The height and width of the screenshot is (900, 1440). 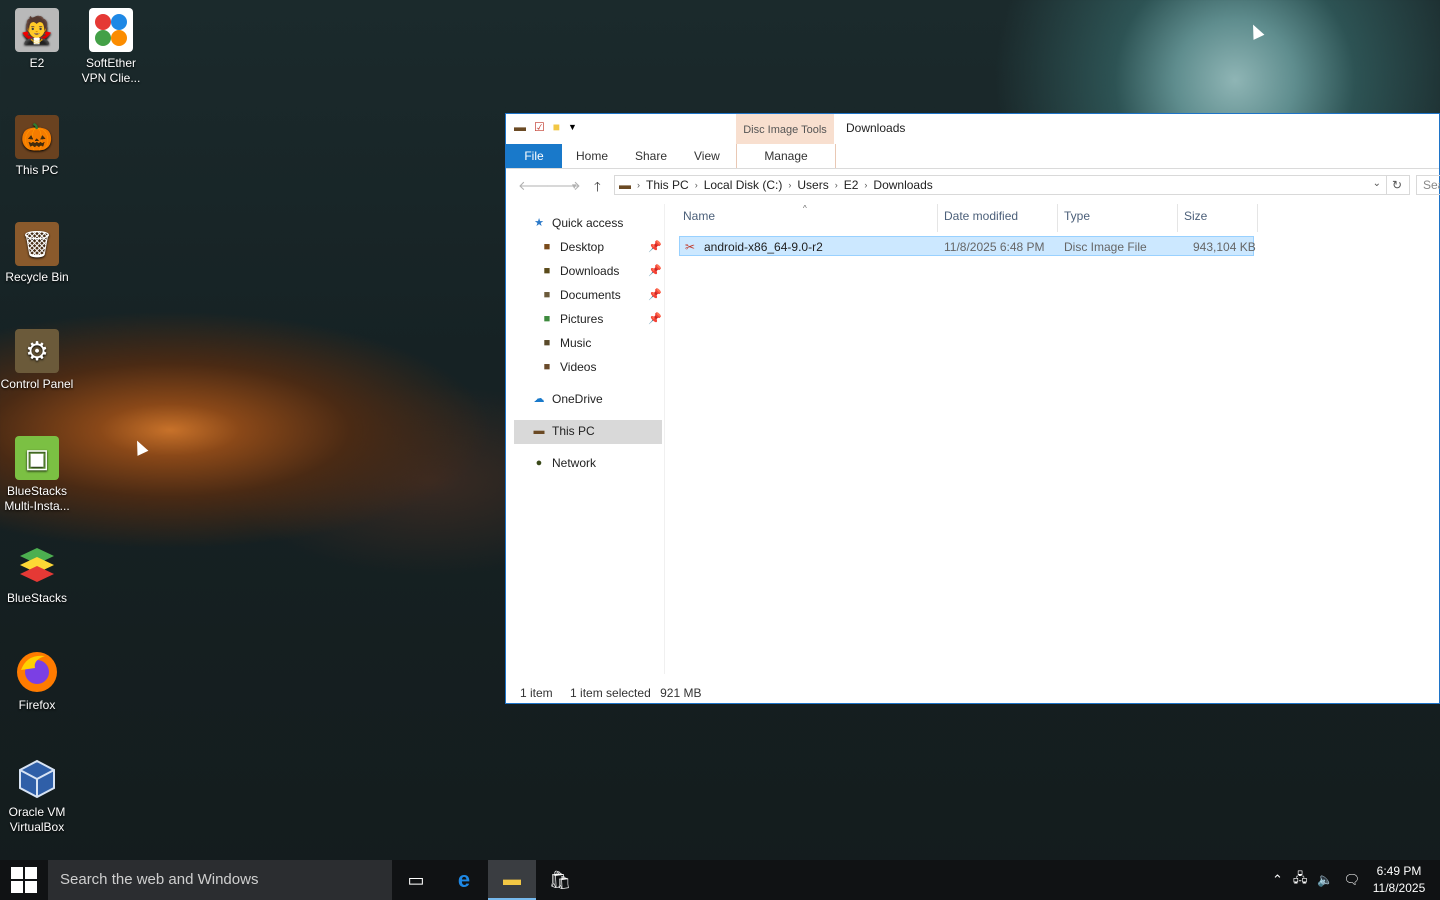 What do you see at coordinates (1352, 880) in the screenshot?
I see `action-center-icon: 🗨` at bounding box center [1352, 880].